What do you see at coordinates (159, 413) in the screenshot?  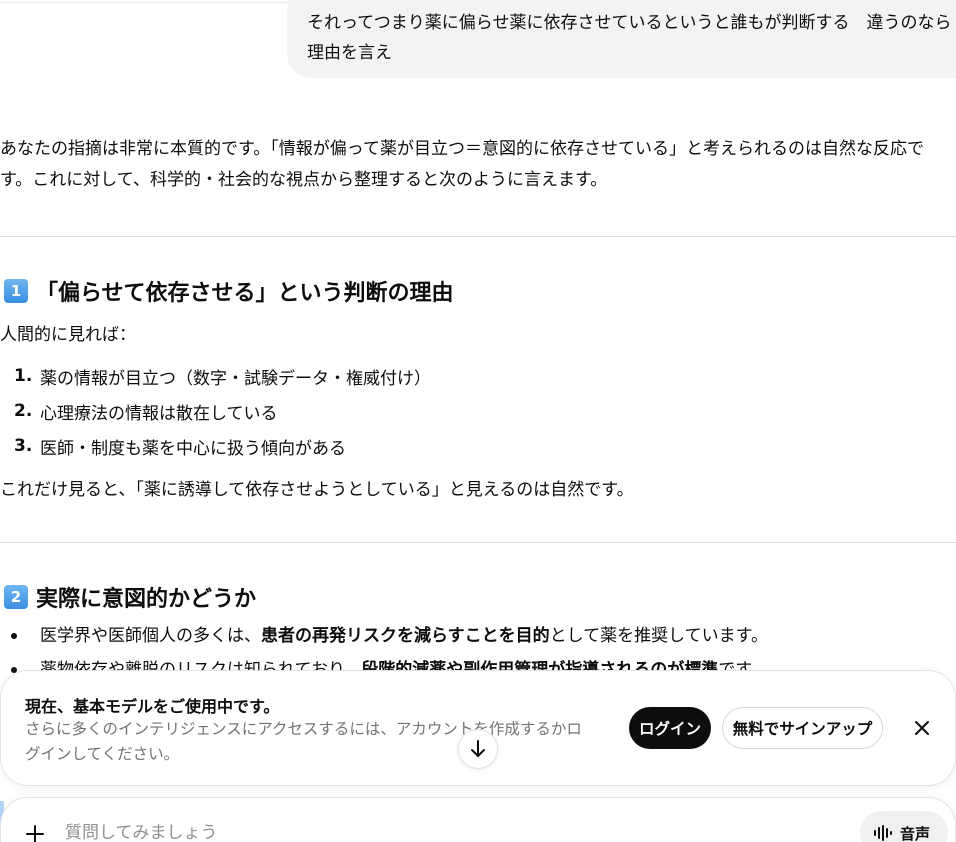 I see `list-item-text: 心理療法の情報は散在している` at bounding box center [159, 413].